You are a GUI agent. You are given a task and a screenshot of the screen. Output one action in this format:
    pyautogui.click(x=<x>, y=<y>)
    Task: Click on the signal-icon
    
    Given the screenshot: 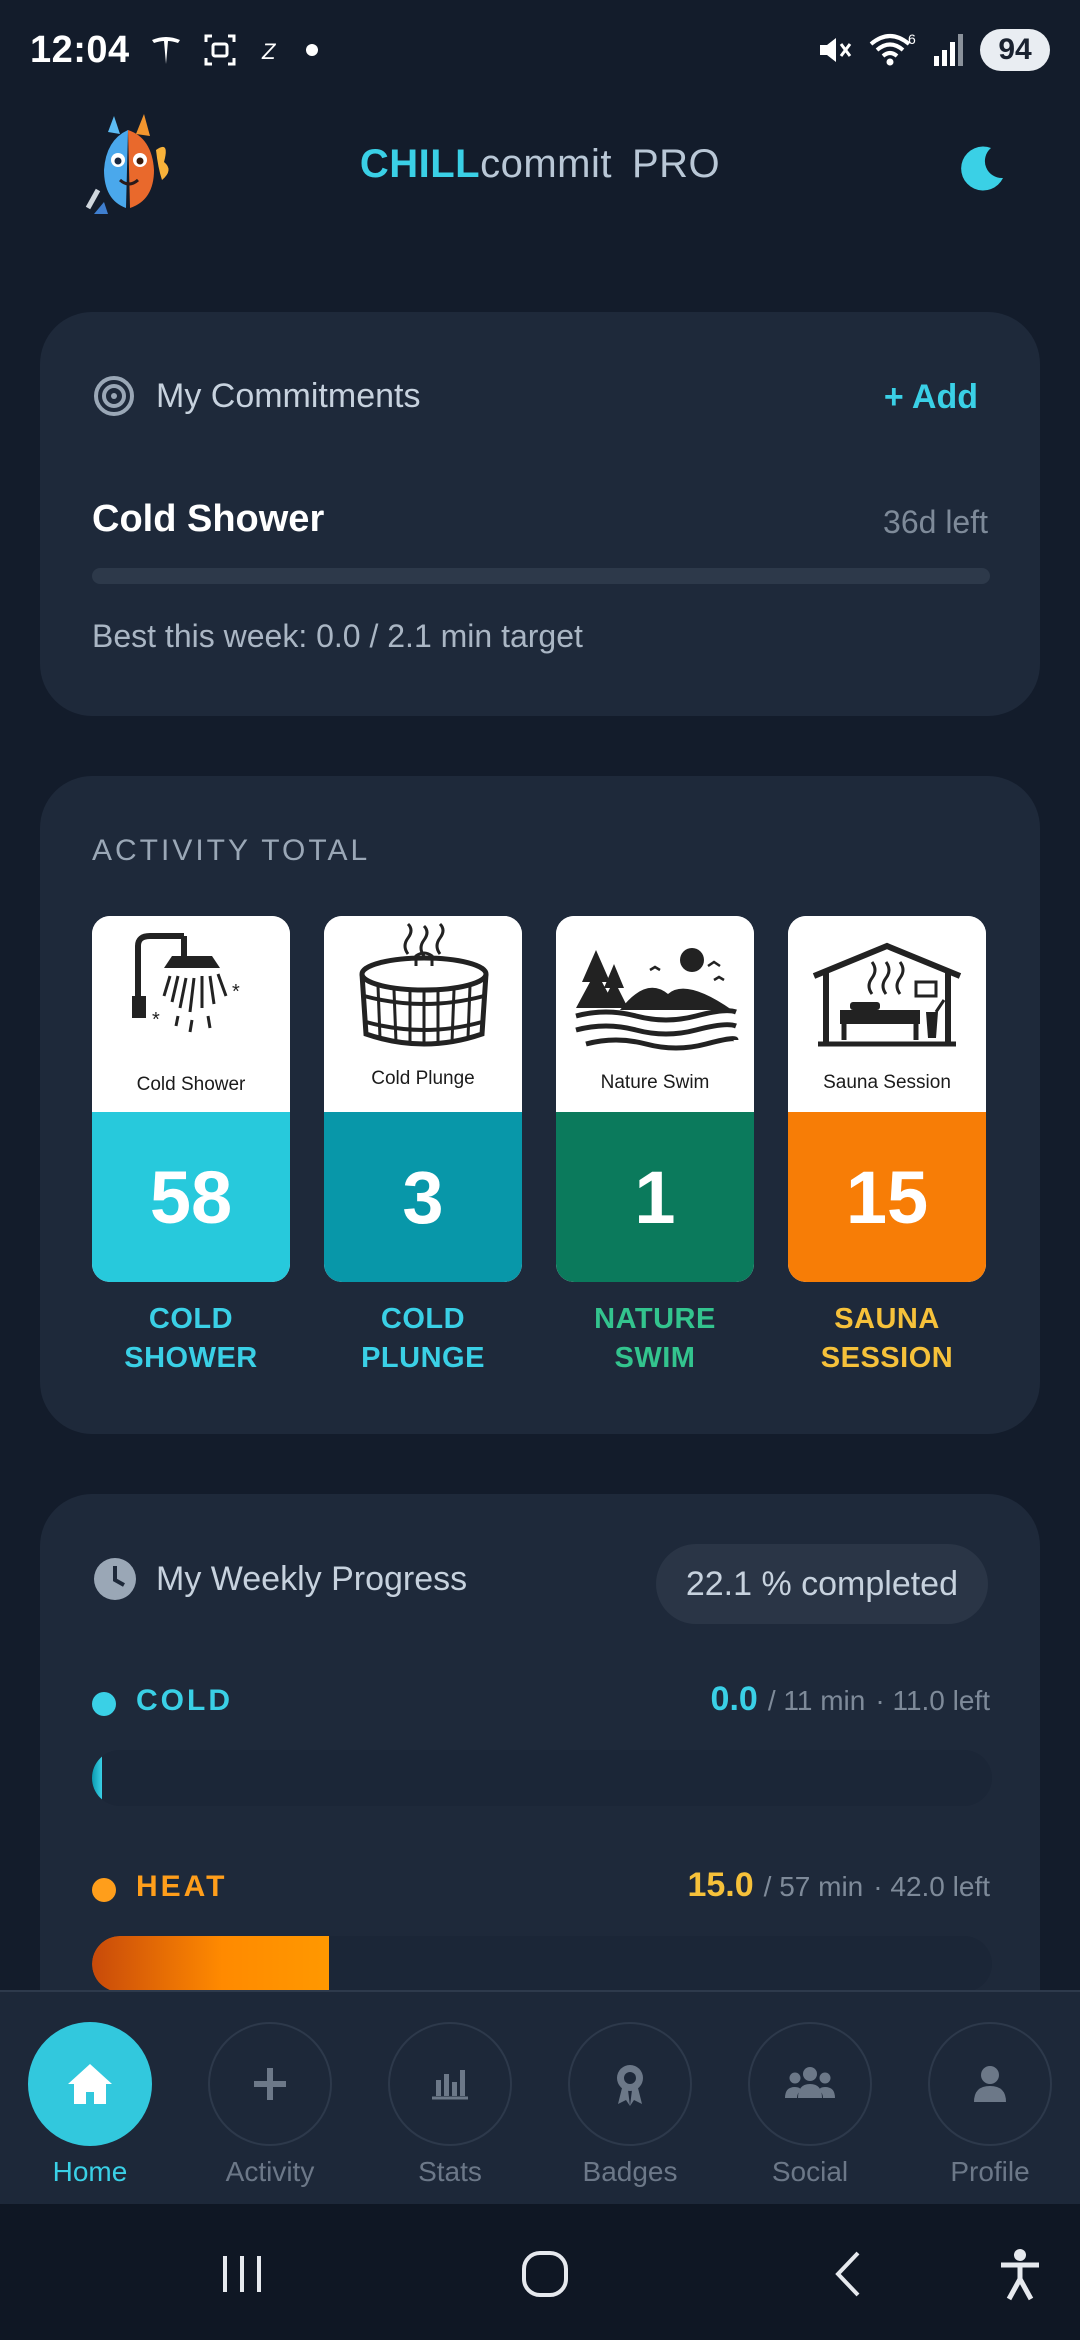 What is the action you would take?
    pyautogui.click(x=949, y=50)
    